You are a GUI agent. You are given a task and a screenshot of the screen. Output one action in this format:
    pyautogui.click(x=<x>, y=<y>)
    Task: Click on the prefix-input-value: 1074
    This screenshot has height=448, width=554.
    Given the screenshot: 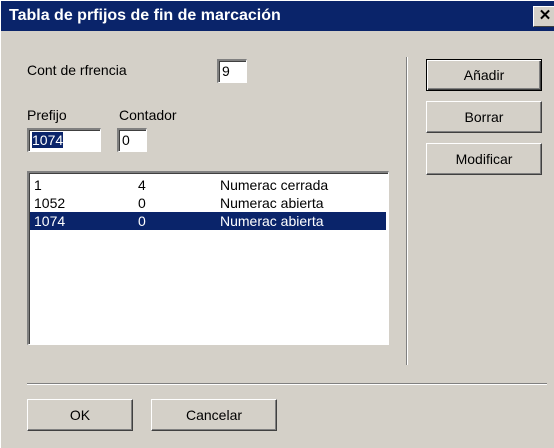 What is the action you would take?
    pyautogui.click(x=48, y=140)
    